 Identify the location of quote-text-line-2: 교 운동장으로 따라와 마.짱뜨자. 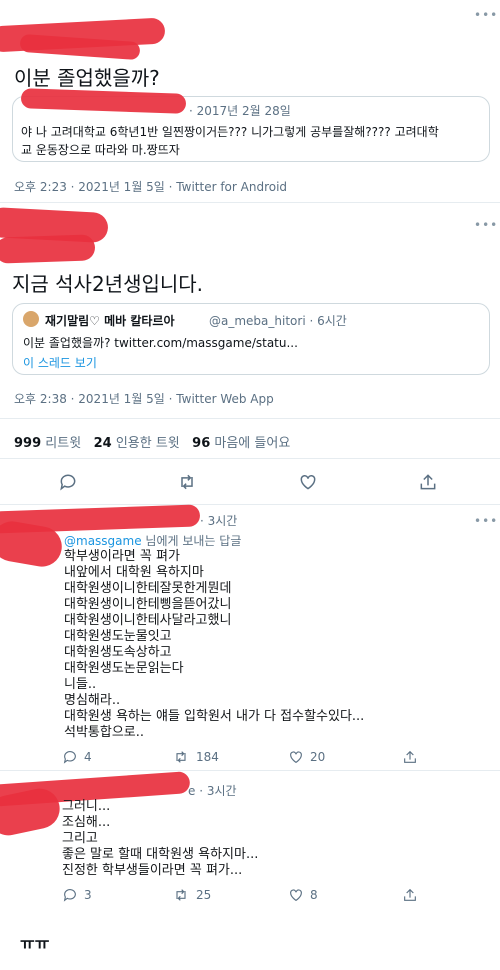
(100, 150).